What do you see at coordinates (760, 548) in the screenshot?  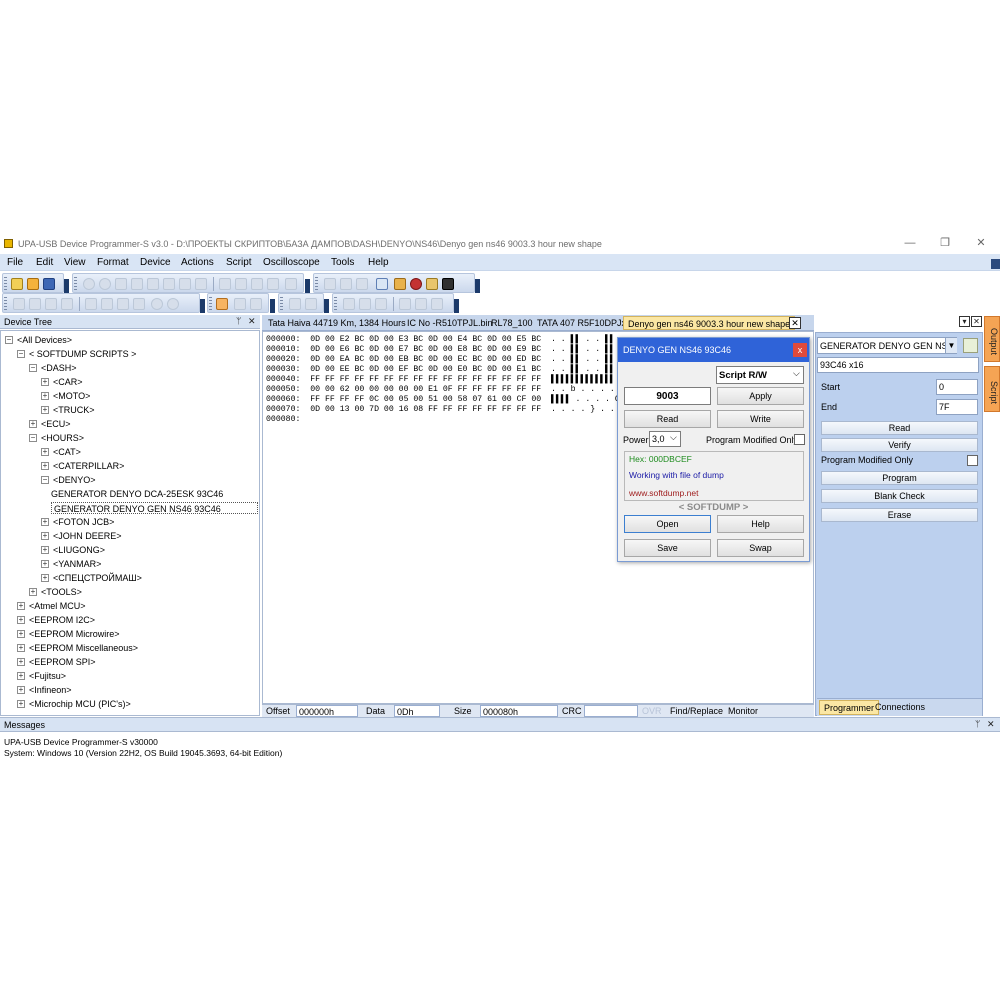 I see `dialog-swap-button: Swap` at bounding box center [760, 548].